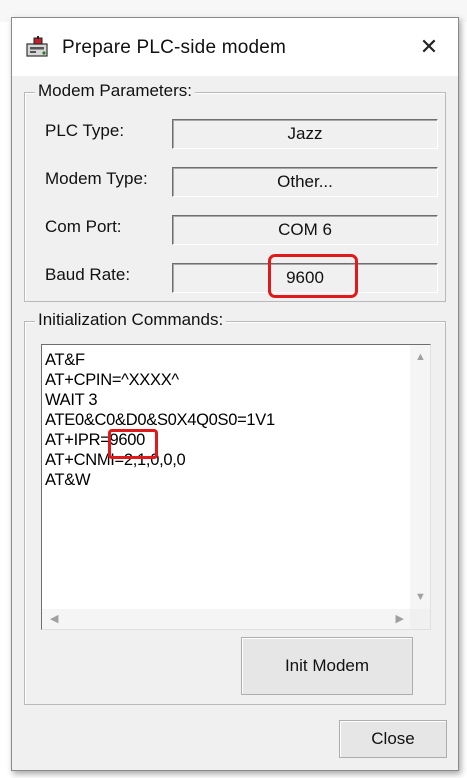 This screenshot has width=467, height=778. I want to click on init-modem-button: Init Modem, so click(327, 666).